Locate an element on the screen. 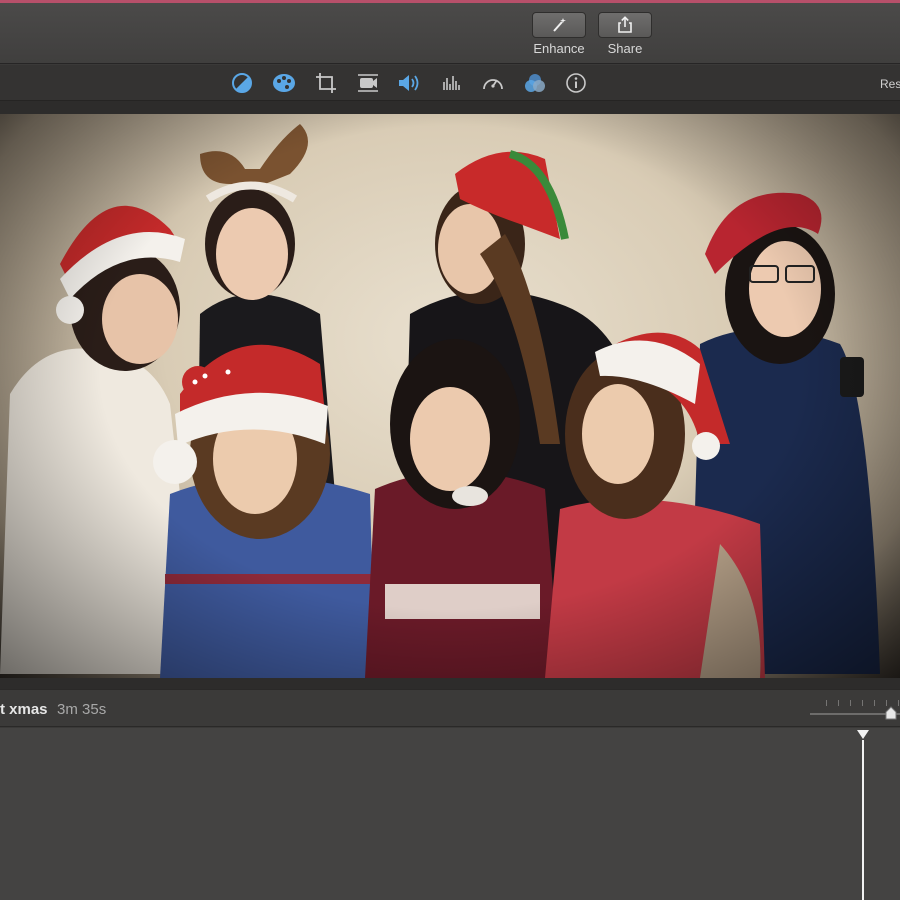  color-correction-button is located at coordinates (284, 83).